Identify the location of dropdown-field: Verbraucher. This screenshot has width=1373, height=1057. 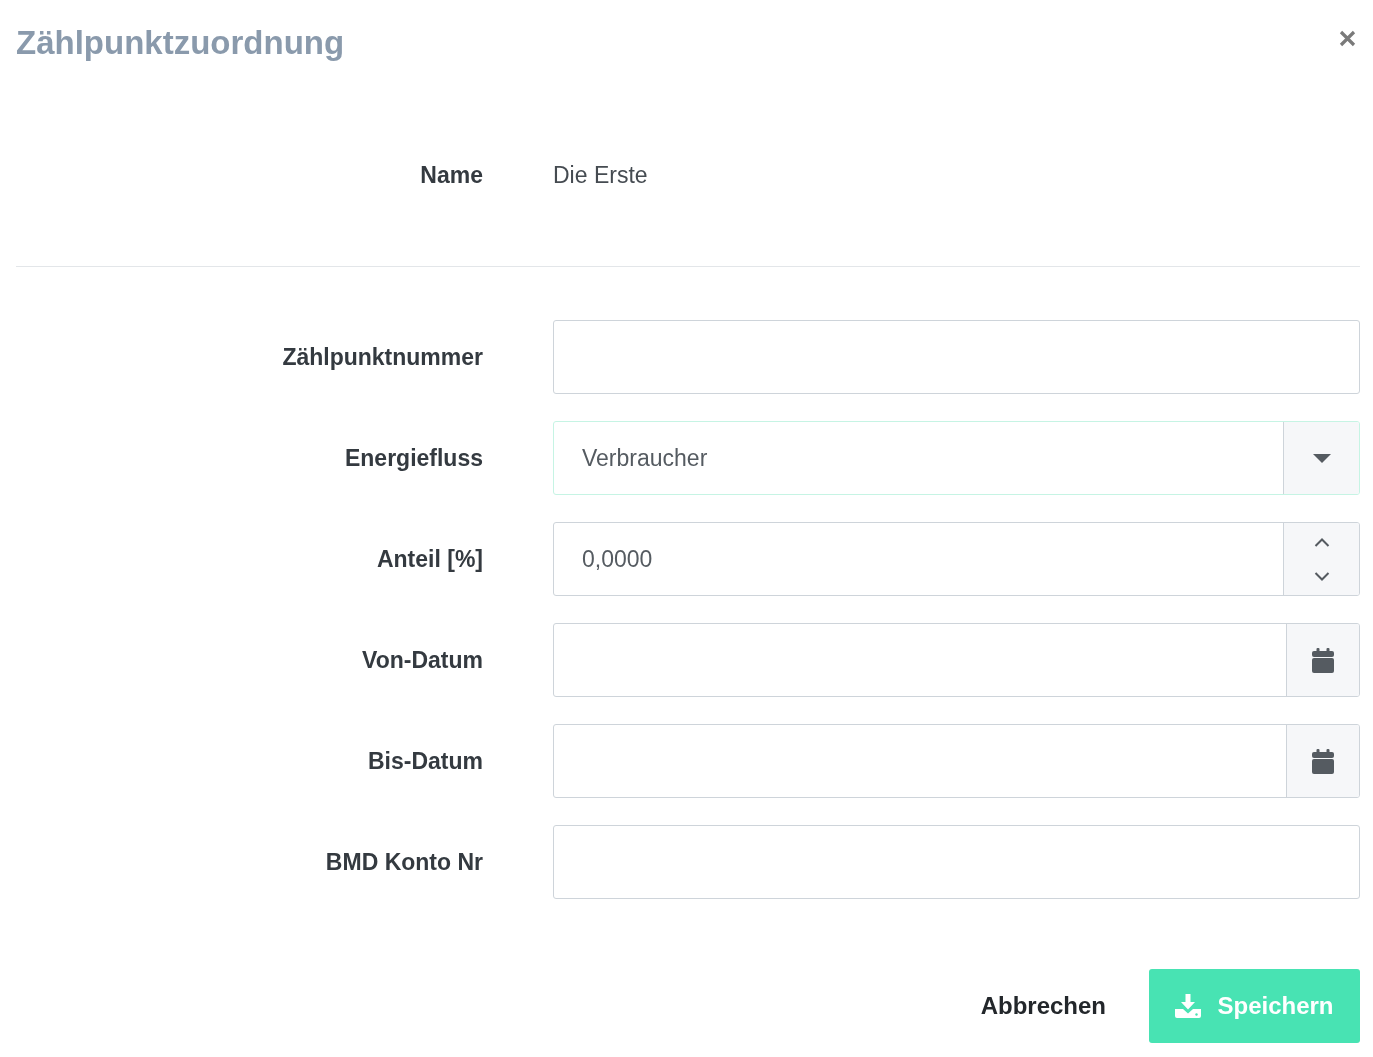
(956, 458).